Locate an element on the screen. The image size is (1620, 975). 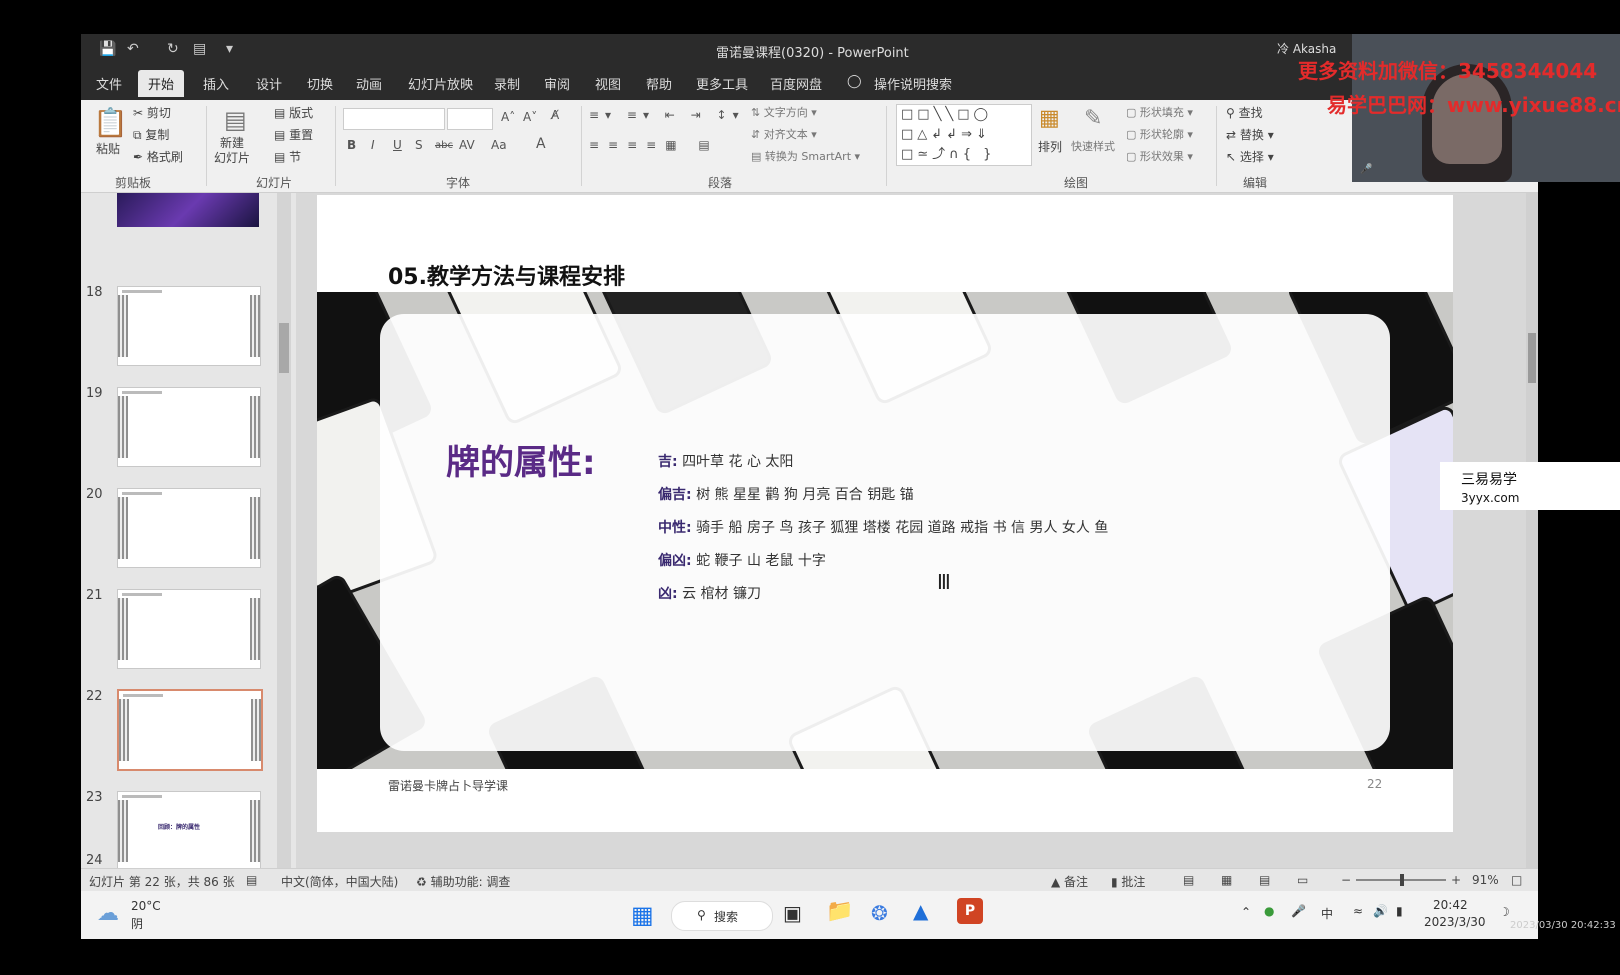
zoom-slider-thumb is located at coordinates (1402, 880).